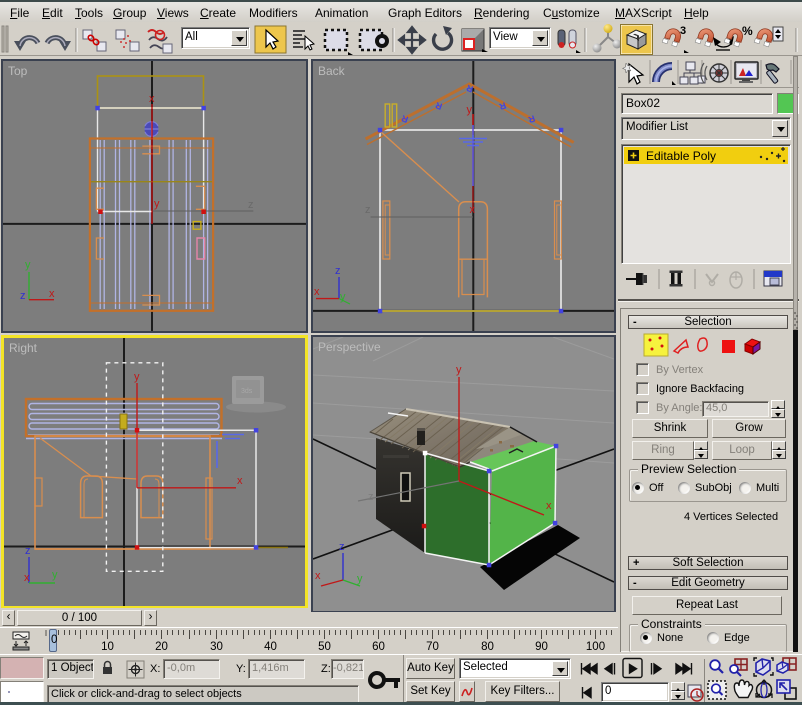  I want to click on svg-text: Top, so click(18, 71).